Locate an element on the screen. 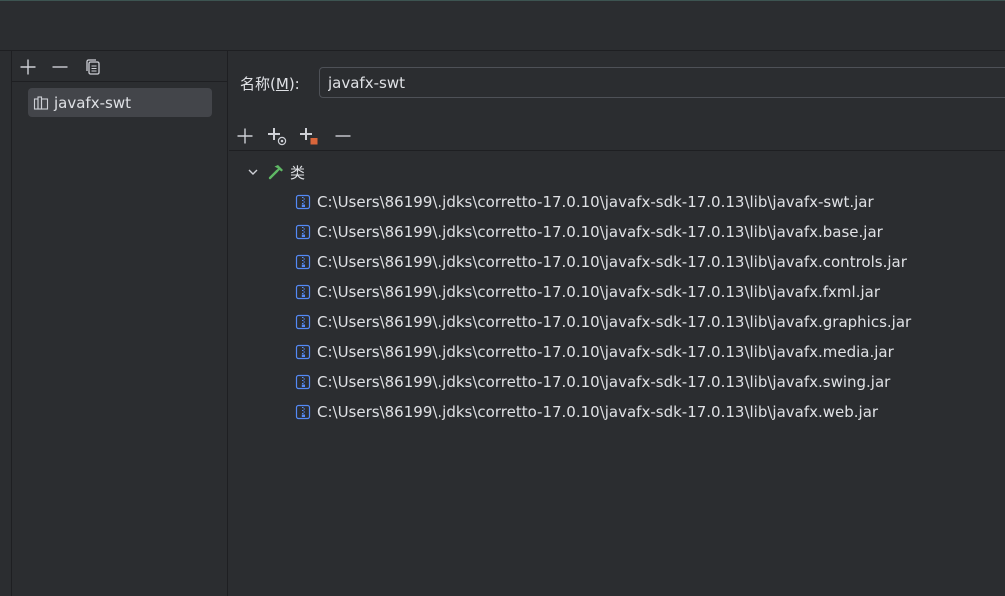 The image size is (1005, 596). left-gutter is located at coordinates (6, 323).